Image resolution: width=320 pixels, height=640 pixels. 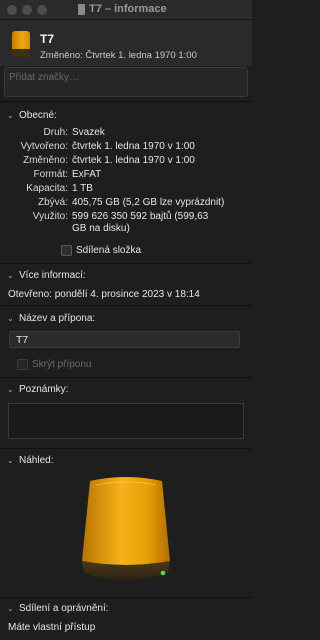 I want to click on general-key-kind: Druh:, so click(x=55, y=132).